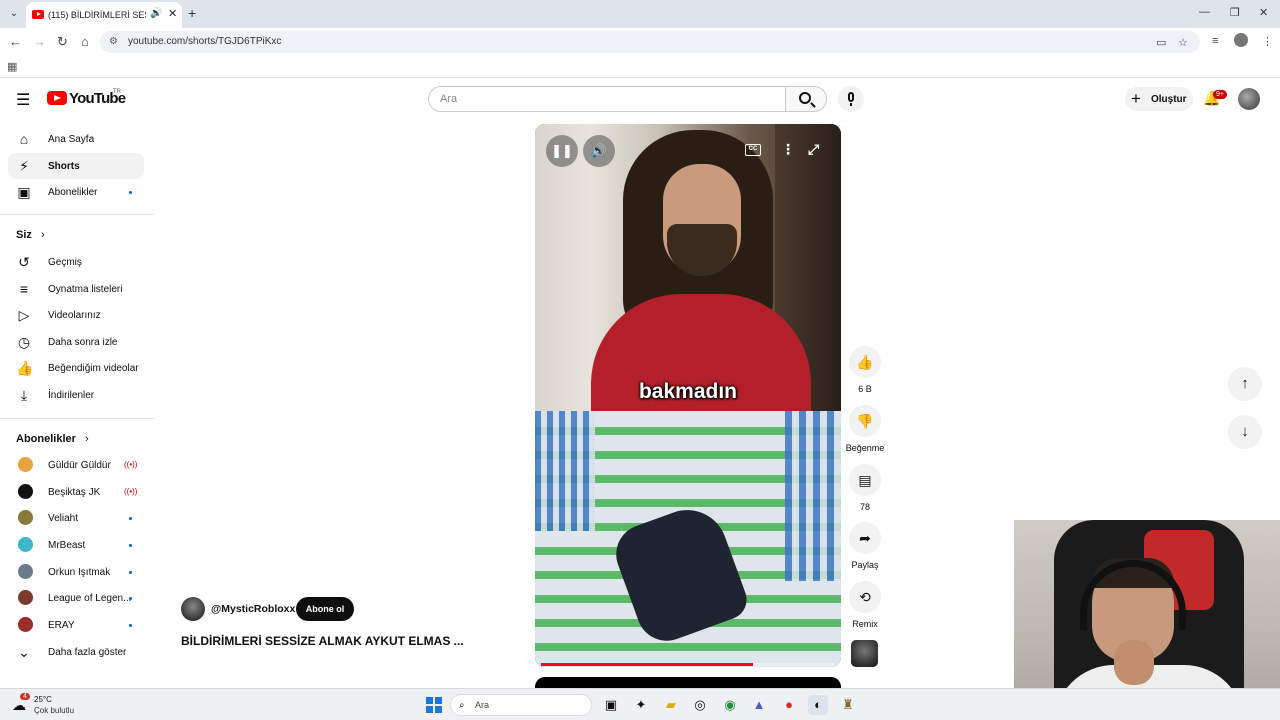 The height and width of the screenshot is (720, 1280). I want to click on sidebar-channel-mrbeast: MrBeast, so click(76, 545).